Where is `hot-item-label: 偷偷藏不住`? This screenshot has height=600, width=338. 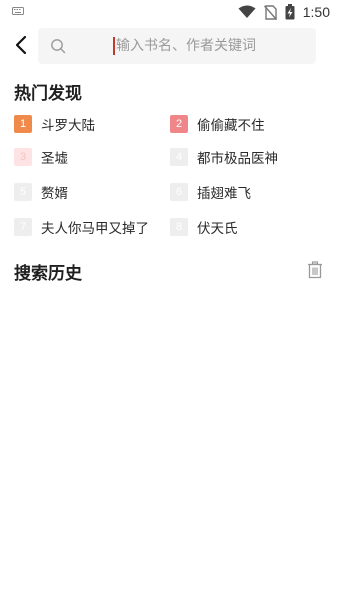 hot-item-label: 偷偷藏不住 is located at coordinates (231, 126).